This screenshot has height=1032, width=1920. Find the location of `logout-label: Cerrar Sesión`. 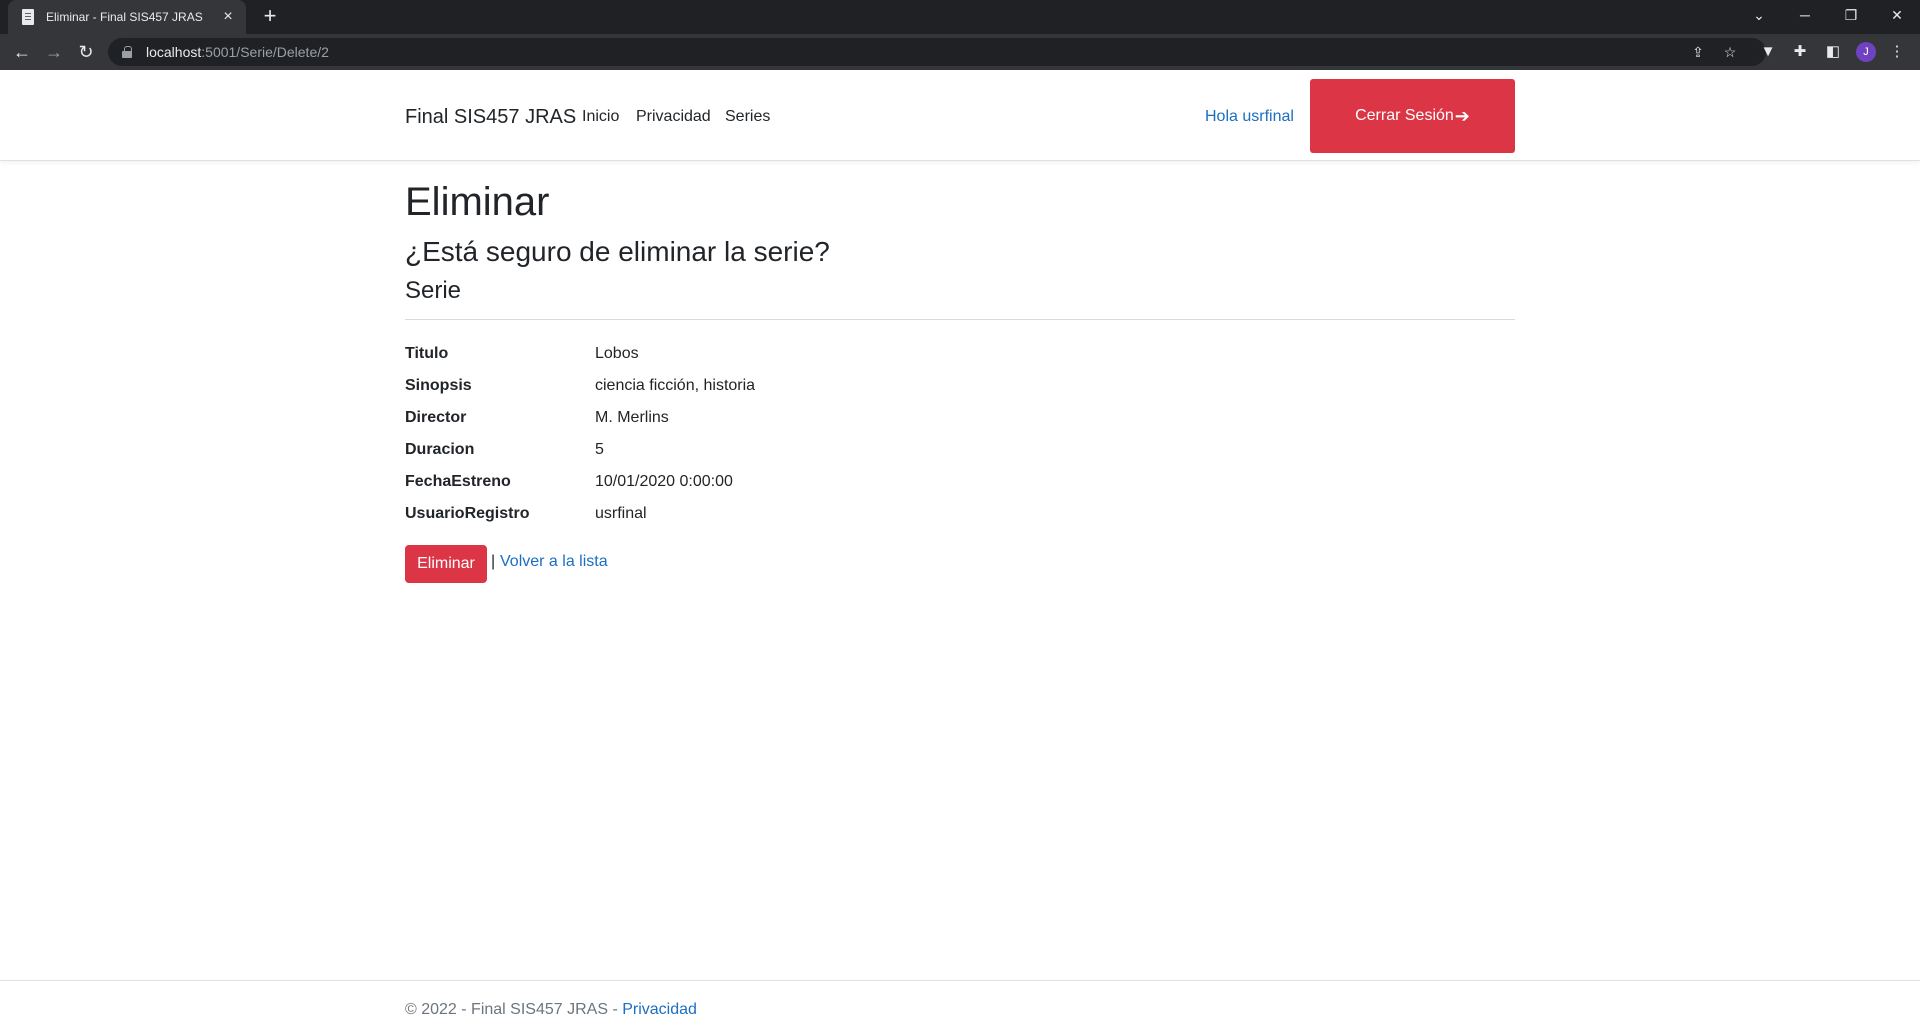

logout-label: Cerrar Sesión is located at coordinates (1404, 115).